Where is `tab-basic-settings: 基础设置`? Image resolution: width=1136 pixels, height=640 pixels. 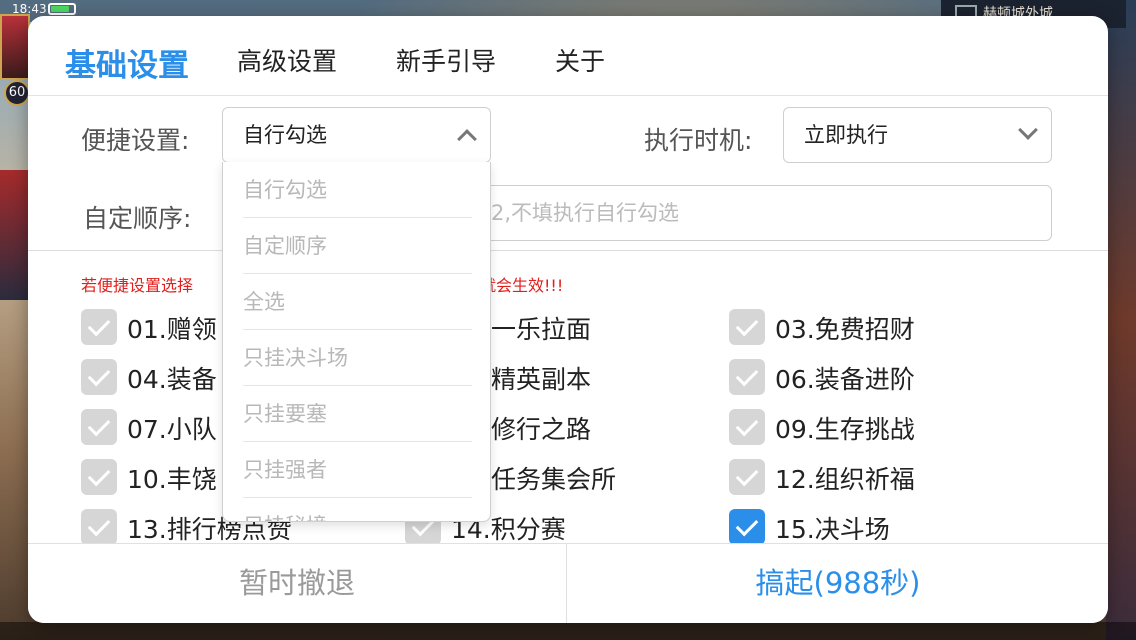
tab-basic-settings: 基础设置 is located at coordinates (127, 62).